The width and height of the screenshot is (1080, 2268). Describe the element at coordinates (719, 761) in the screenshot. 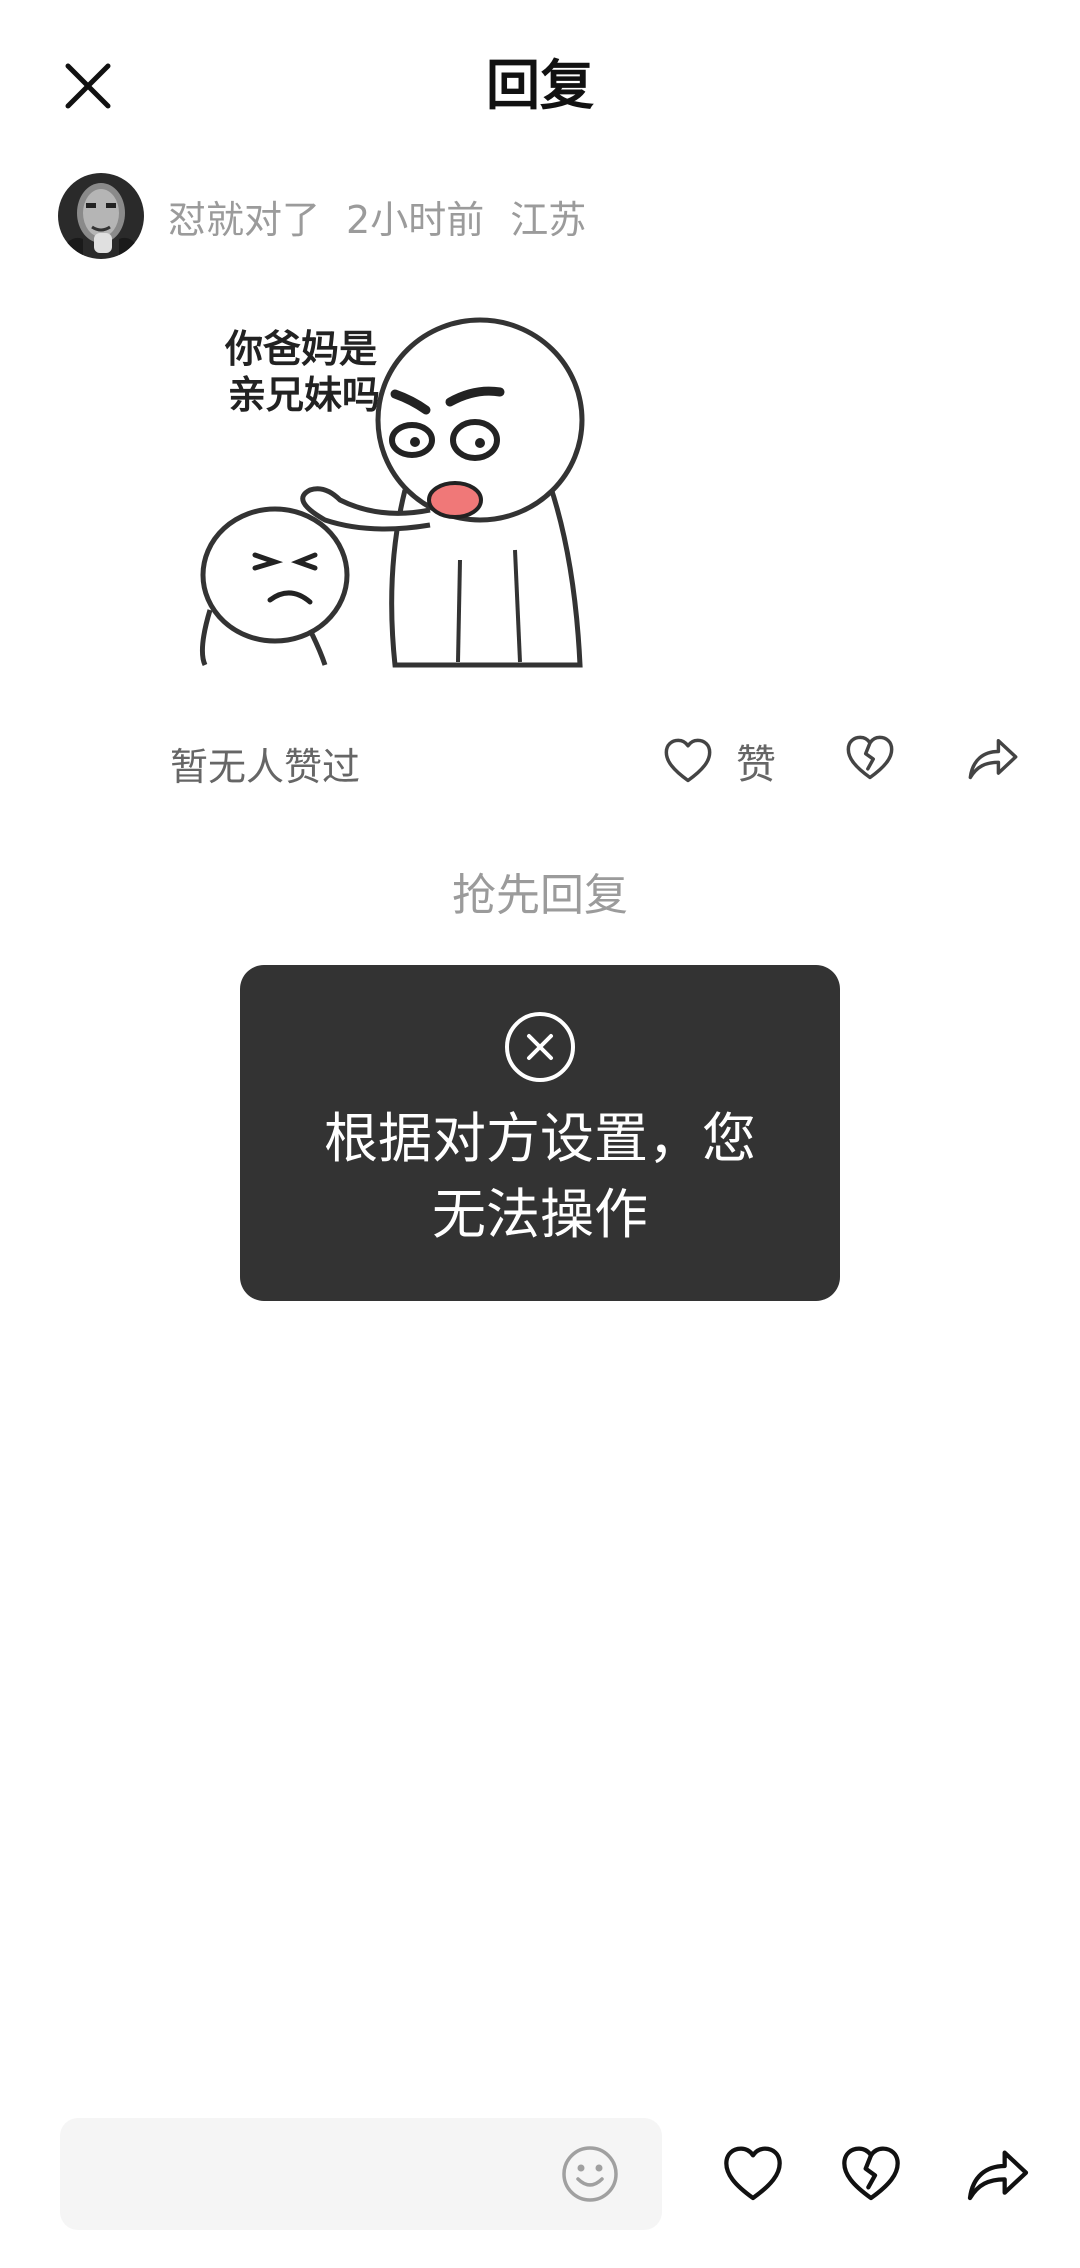

I see `like-button: 赞` at that location.